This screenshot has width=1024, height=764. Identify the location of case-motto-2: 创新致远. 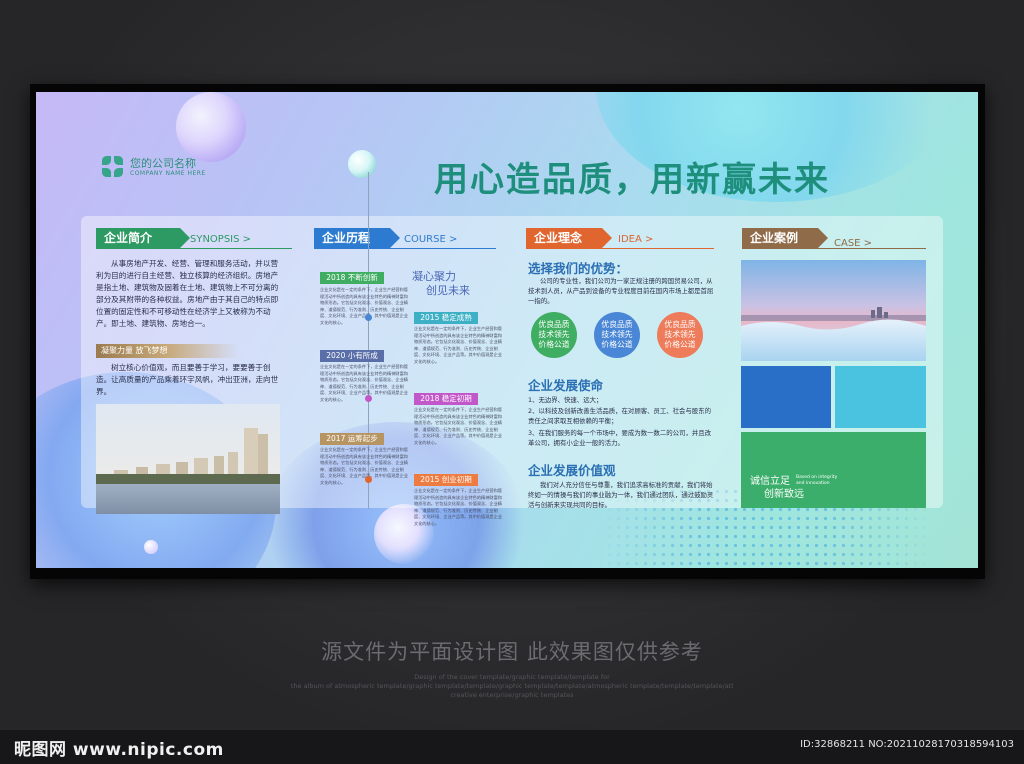
(784, 494).